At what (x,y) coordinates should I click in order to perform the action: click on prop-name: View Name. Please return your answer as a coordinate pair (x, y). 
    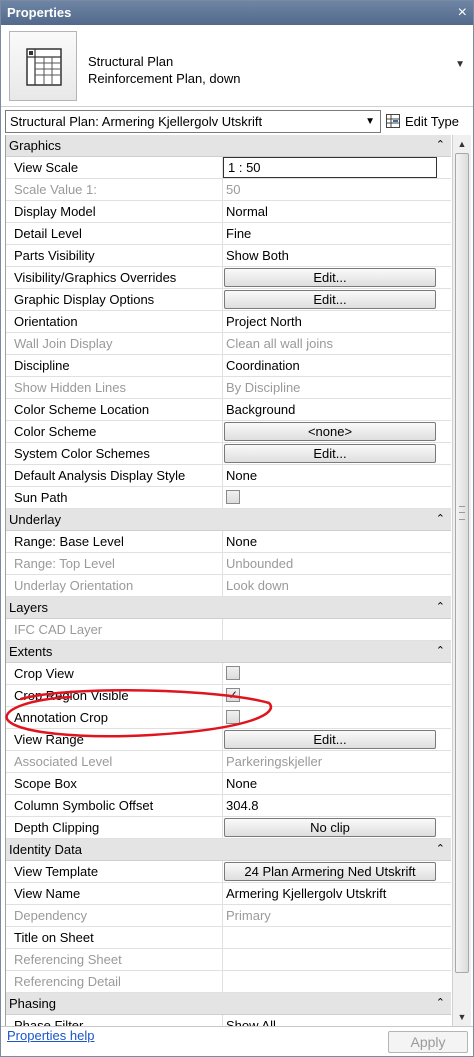
    Looking at the image, I should click on (114, 893).